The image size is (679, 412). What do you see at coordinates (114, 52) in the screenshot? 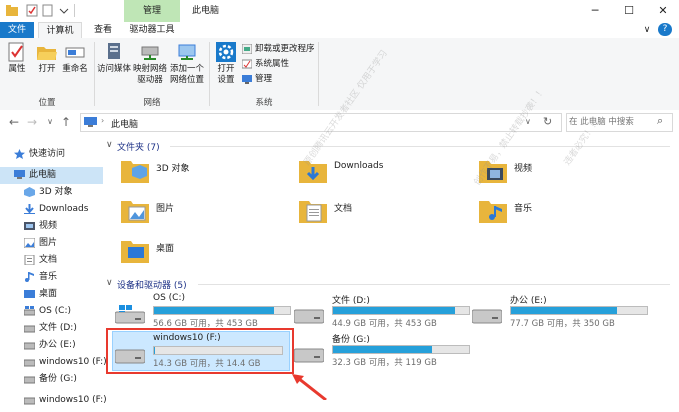
I see `media-server-icon` at bounding box center [114, 52].